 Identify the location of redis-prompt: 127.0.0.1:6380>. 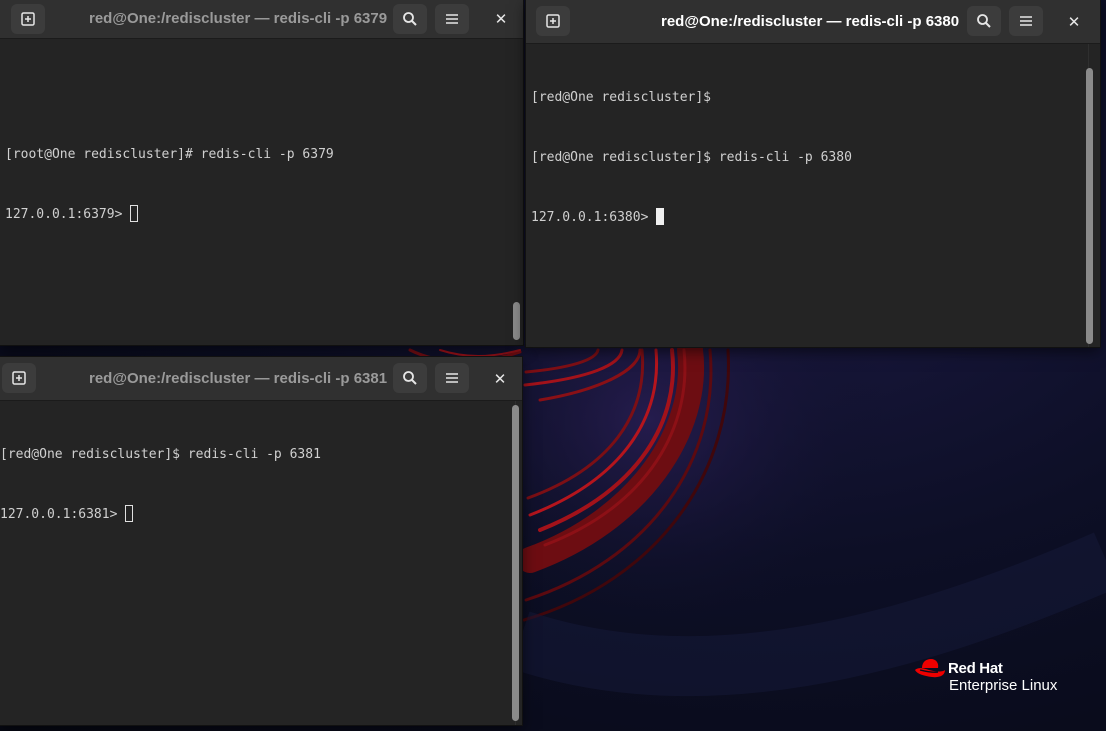
(594, 217).